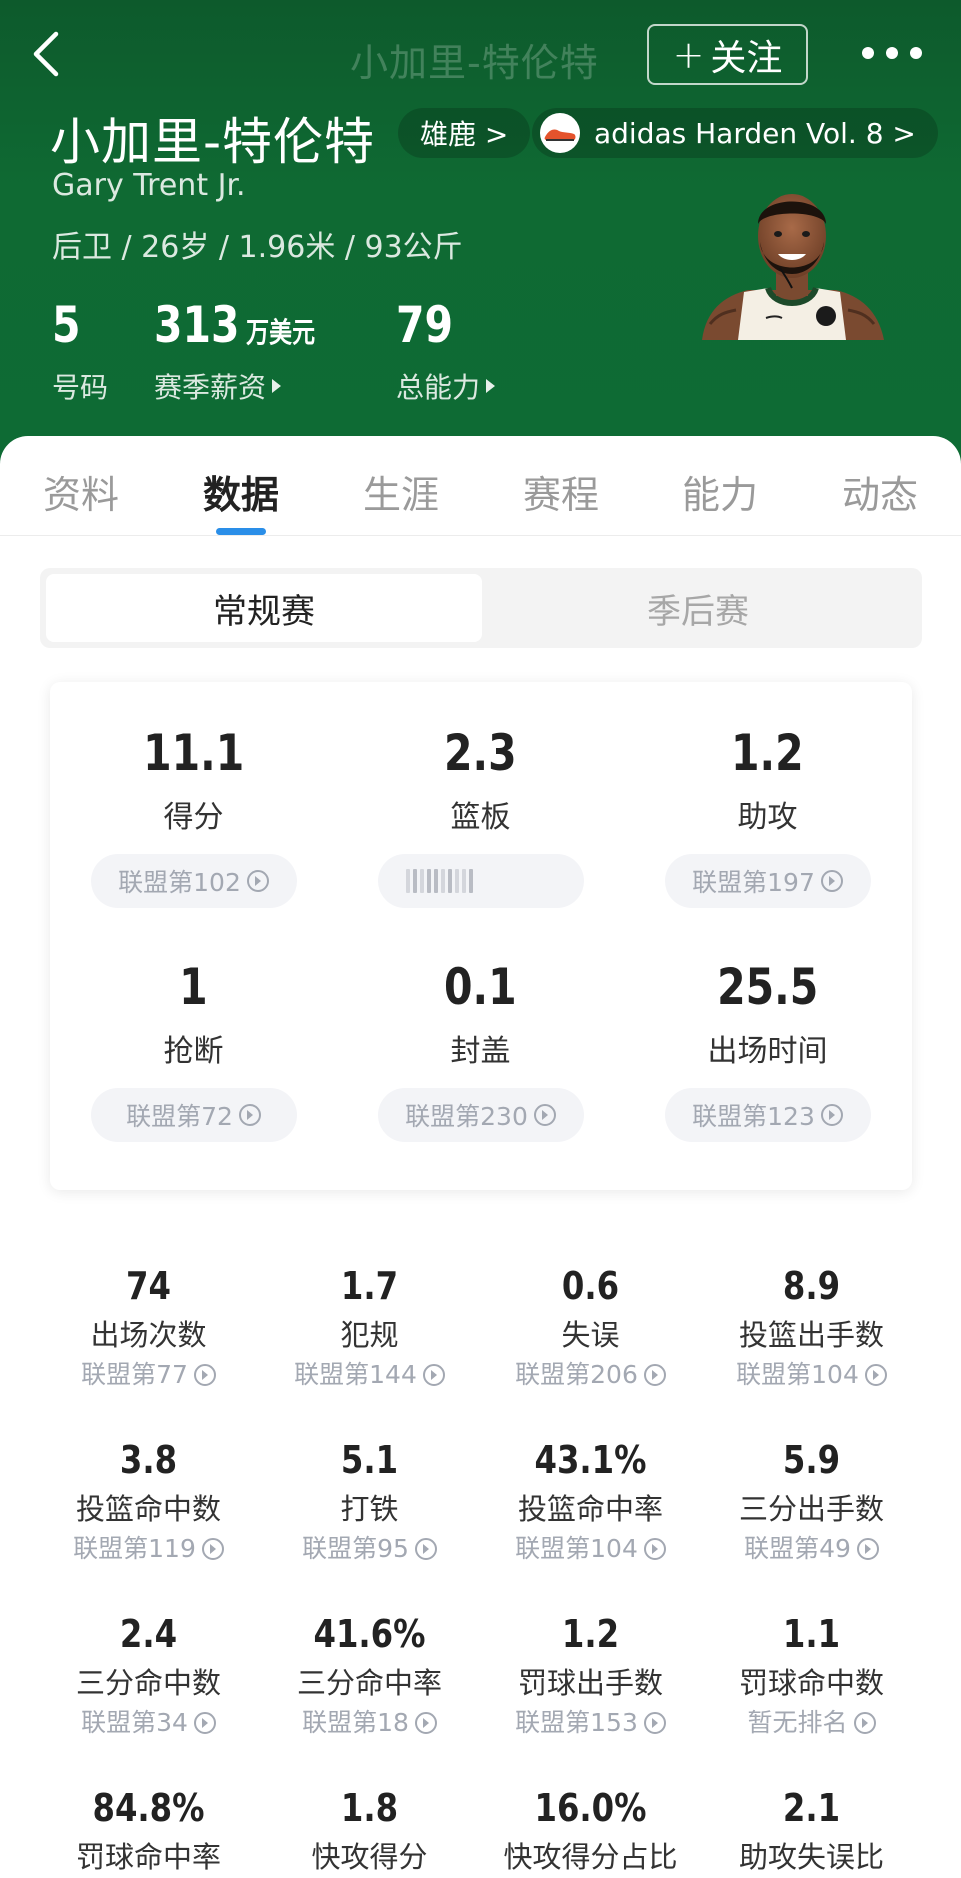  Describe the element at coordinates (480, 1115) in the screenshot. I see `rank-badge: 联盟第230` at that location.